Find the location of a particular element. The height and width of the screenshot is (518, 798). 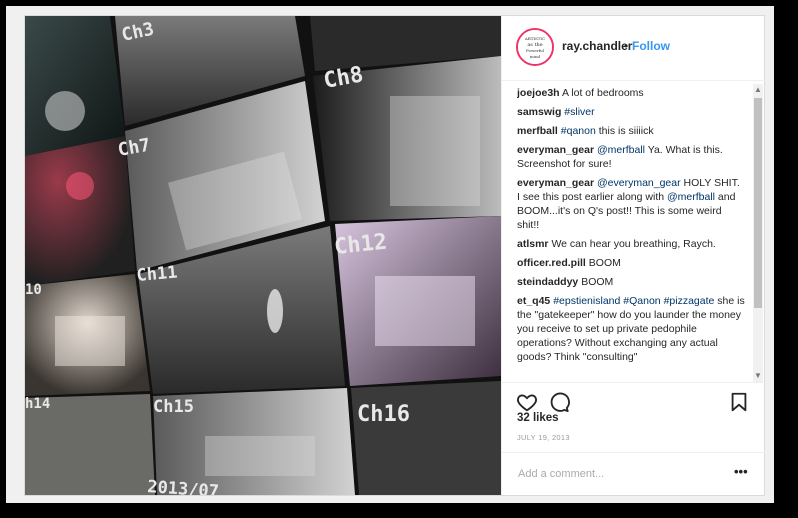

comment-username: joejoe3h is located at coordinates (538, 93).